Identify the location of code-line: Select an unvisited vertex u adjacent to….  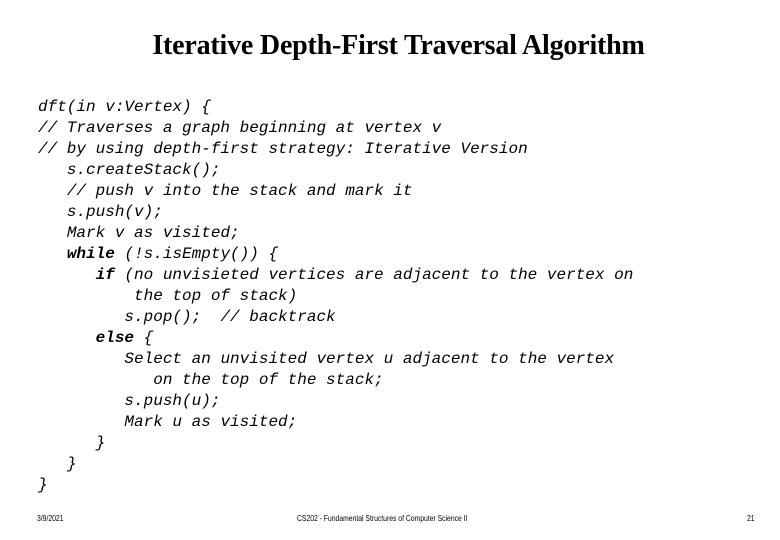
(335, 359).